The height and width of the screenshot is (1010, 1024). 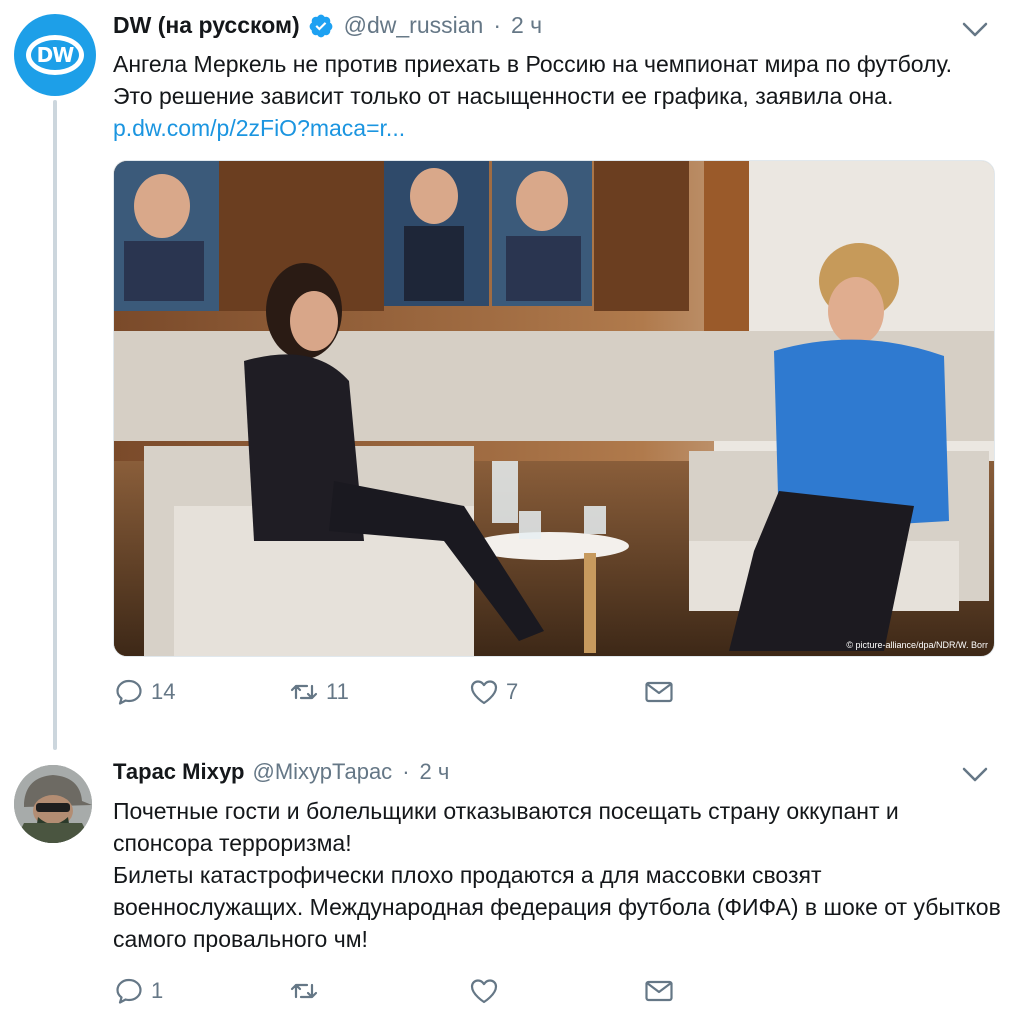 What do you see at coordinates (200, 991) in the screenshot?
I see `reply-button: 1` at bounding box center [200, 991].